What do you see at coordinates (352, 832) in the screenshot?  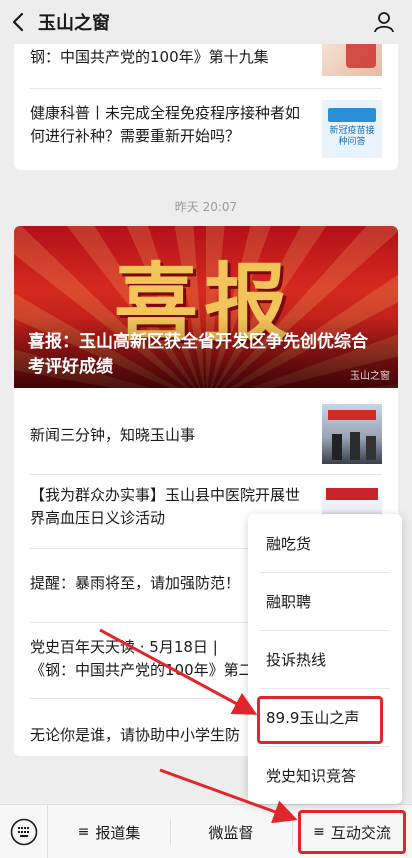 I see `highlight-box-interaction-tab` at bounding box center [352, 832].